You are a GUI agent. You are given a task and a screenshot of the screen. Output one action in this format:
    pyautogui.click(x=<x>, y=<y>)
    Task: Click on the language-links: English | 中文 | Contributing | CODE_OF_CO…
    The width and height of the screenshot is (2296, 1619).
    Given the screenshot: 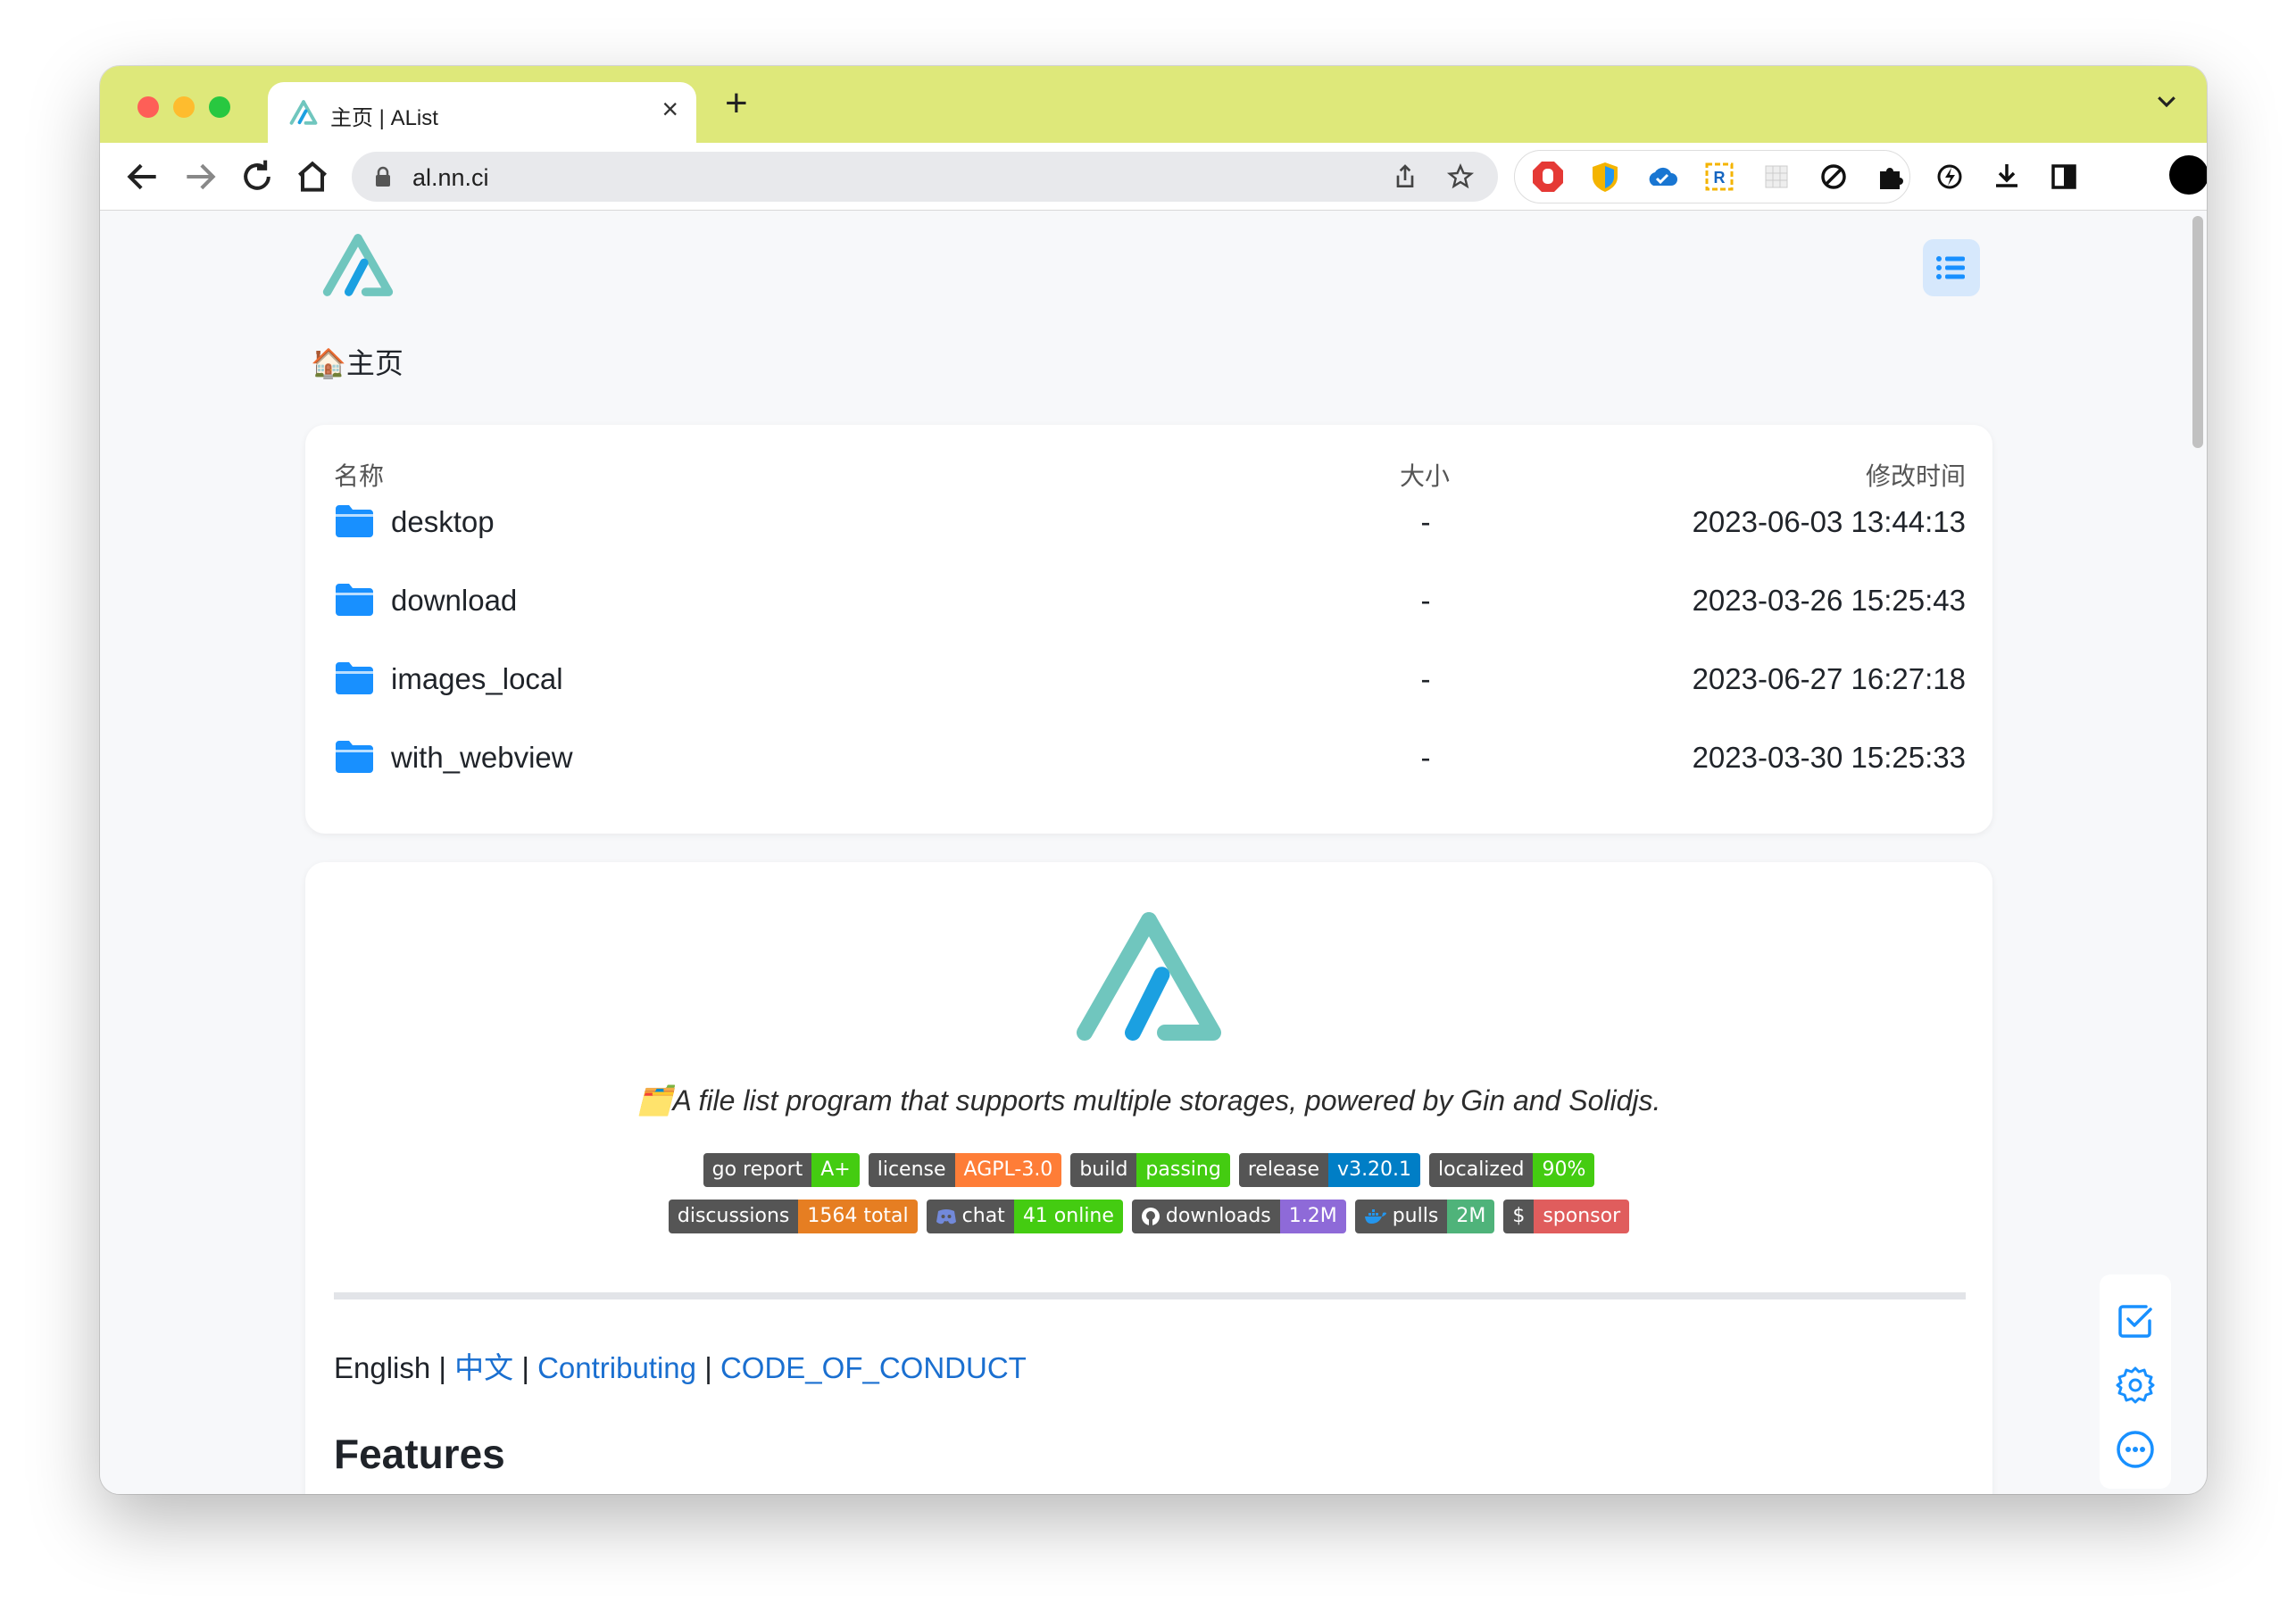 What is the action you would take?
    pyautogui.click(x=680, y=1365)
    